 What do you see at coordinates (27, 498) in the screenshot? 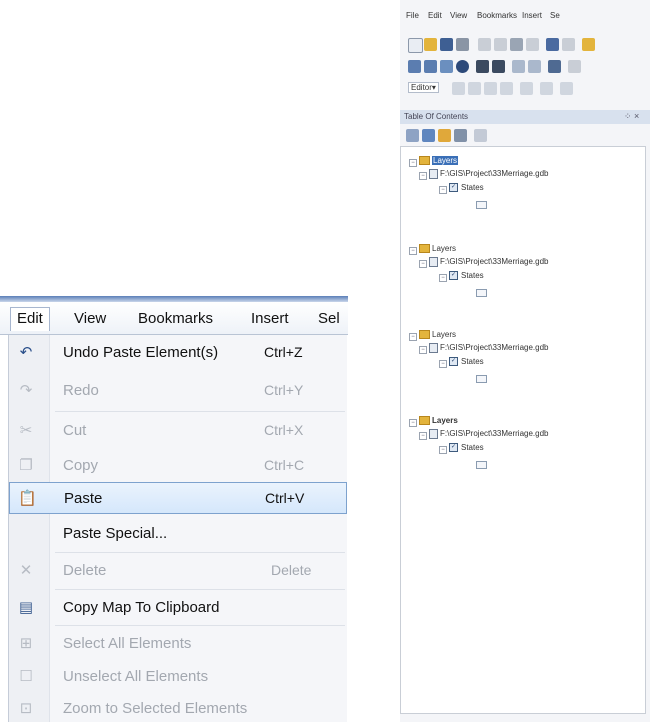
I see `paste-icon: 📋` at bounding box center [27, 498].